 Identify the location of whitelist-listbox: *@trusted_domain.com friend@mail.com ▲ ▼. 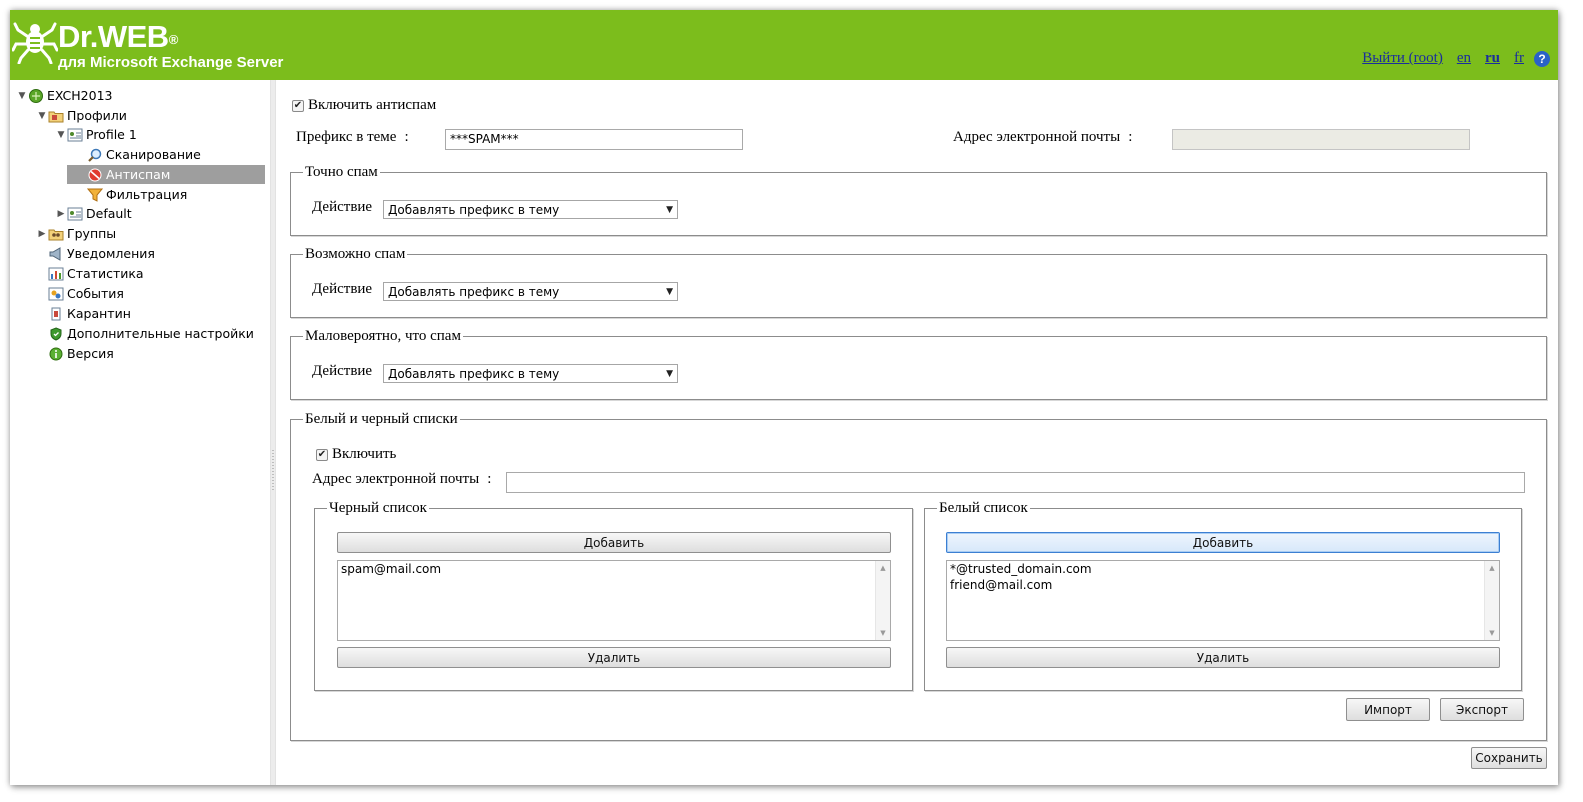
(1223, 600).